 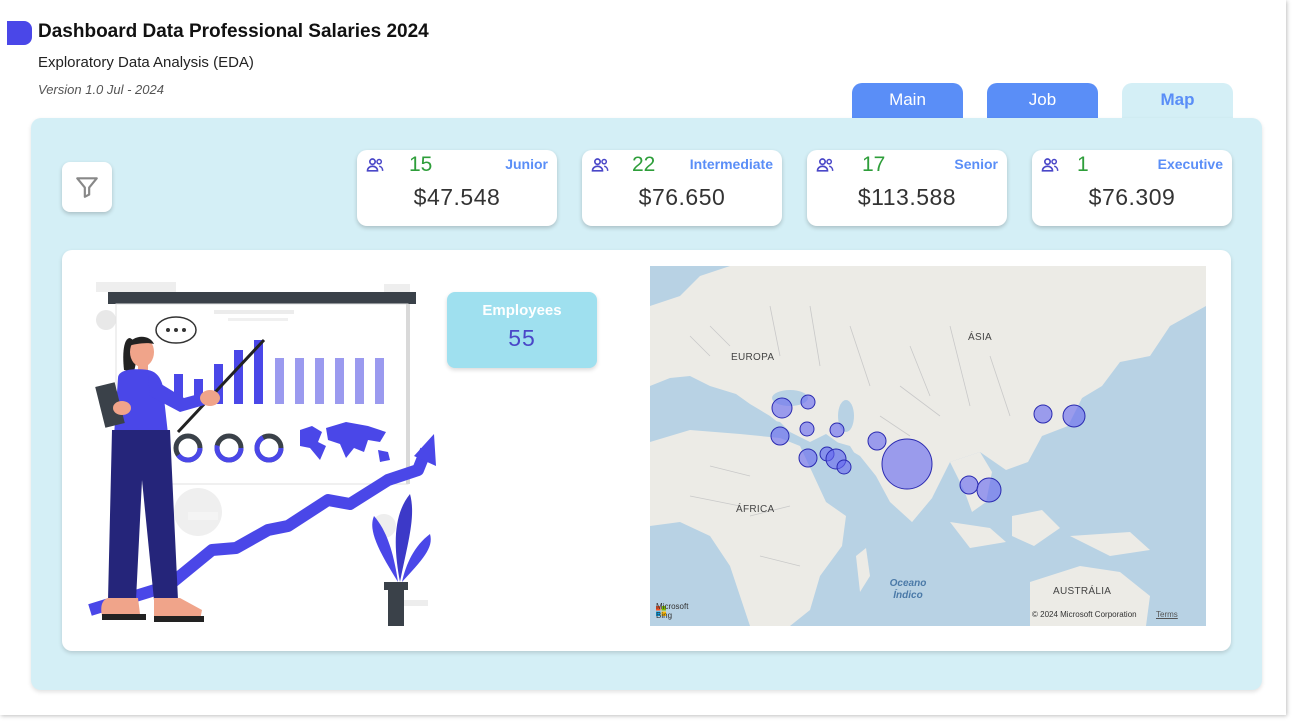 I want to click on kpi-salary: $113.588, so click(x=907, y=197).